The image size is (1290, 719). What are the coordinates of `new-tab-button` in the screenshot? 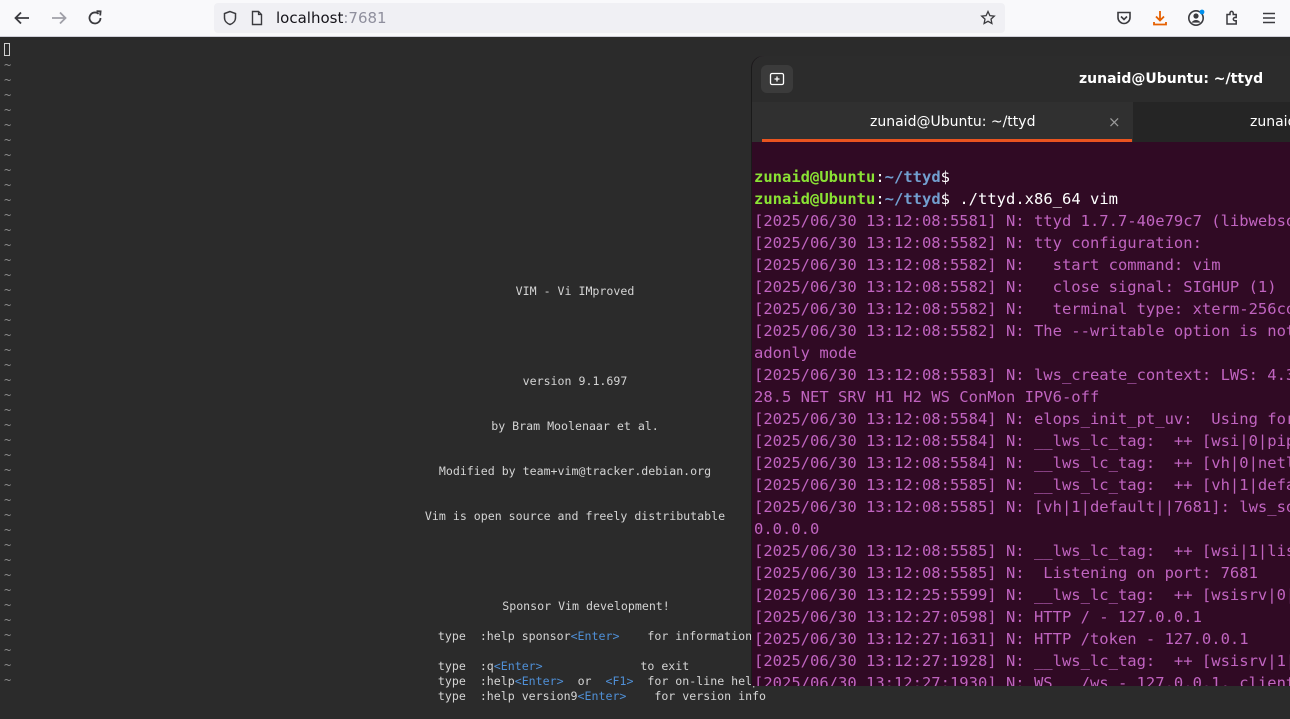 It's located at (777, 79).